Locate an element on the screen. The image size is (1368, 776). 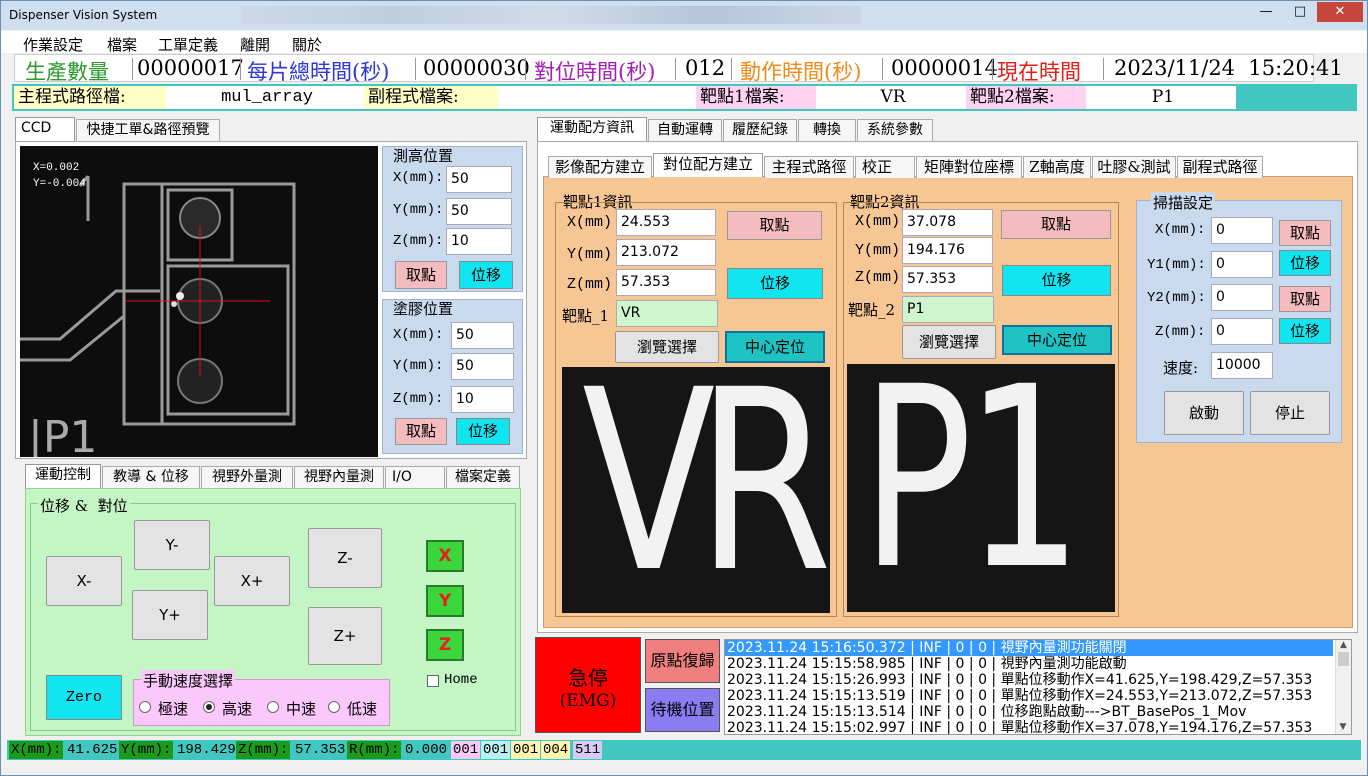
measure-pick-button: 取點 is located at coordinates (421, 275).